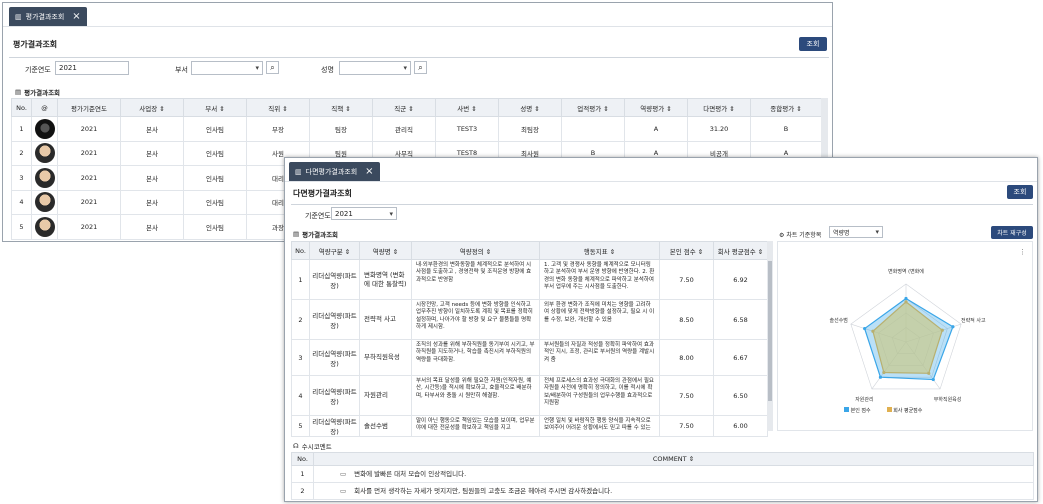  I want to click on cell-total: B, so click(786, 129).